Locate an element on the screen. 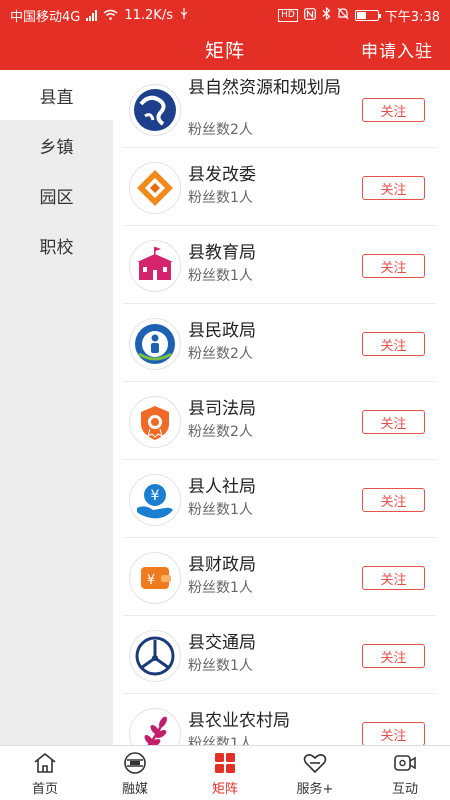  tab-service: 服务+ is located at coordinates (315, 773).